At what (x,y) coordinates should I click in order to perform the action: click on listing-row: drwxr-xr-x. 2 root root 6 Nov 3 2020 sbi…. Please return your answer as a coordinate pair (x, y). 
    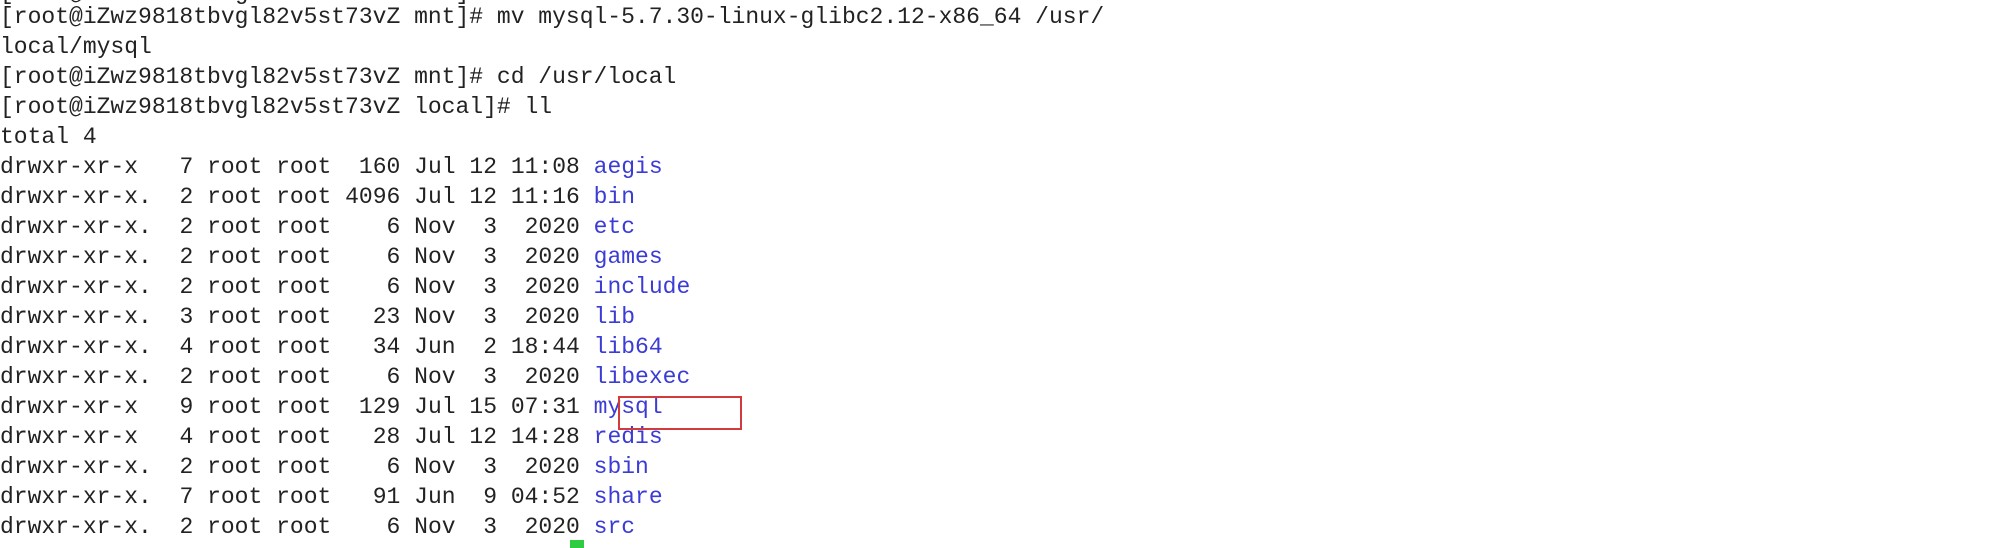
    Looking at the image, I should click on (552, 467).